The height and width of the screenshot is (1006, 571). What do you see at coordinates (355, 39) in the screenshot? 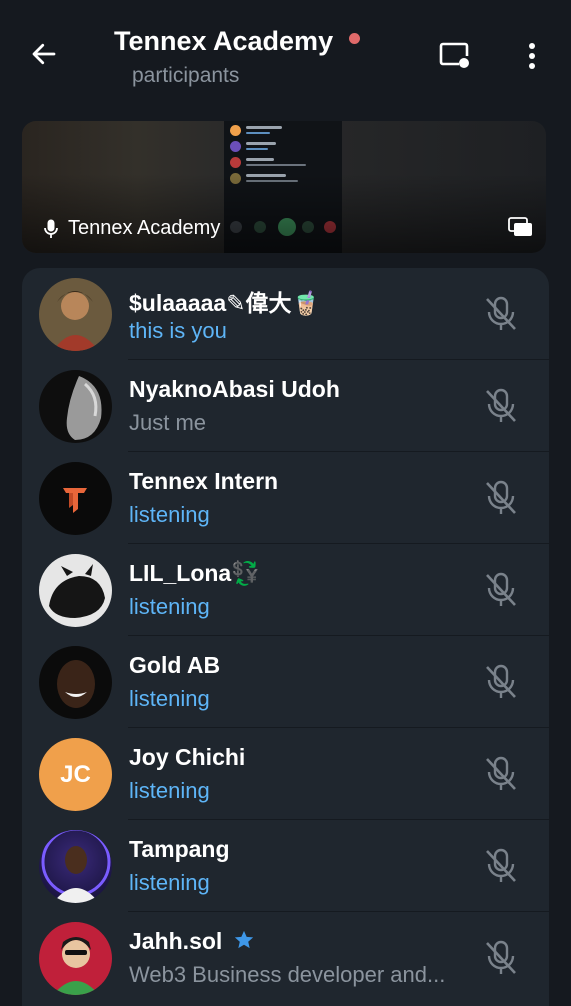
I see `recording-dot` at bounding box center [355, 39].